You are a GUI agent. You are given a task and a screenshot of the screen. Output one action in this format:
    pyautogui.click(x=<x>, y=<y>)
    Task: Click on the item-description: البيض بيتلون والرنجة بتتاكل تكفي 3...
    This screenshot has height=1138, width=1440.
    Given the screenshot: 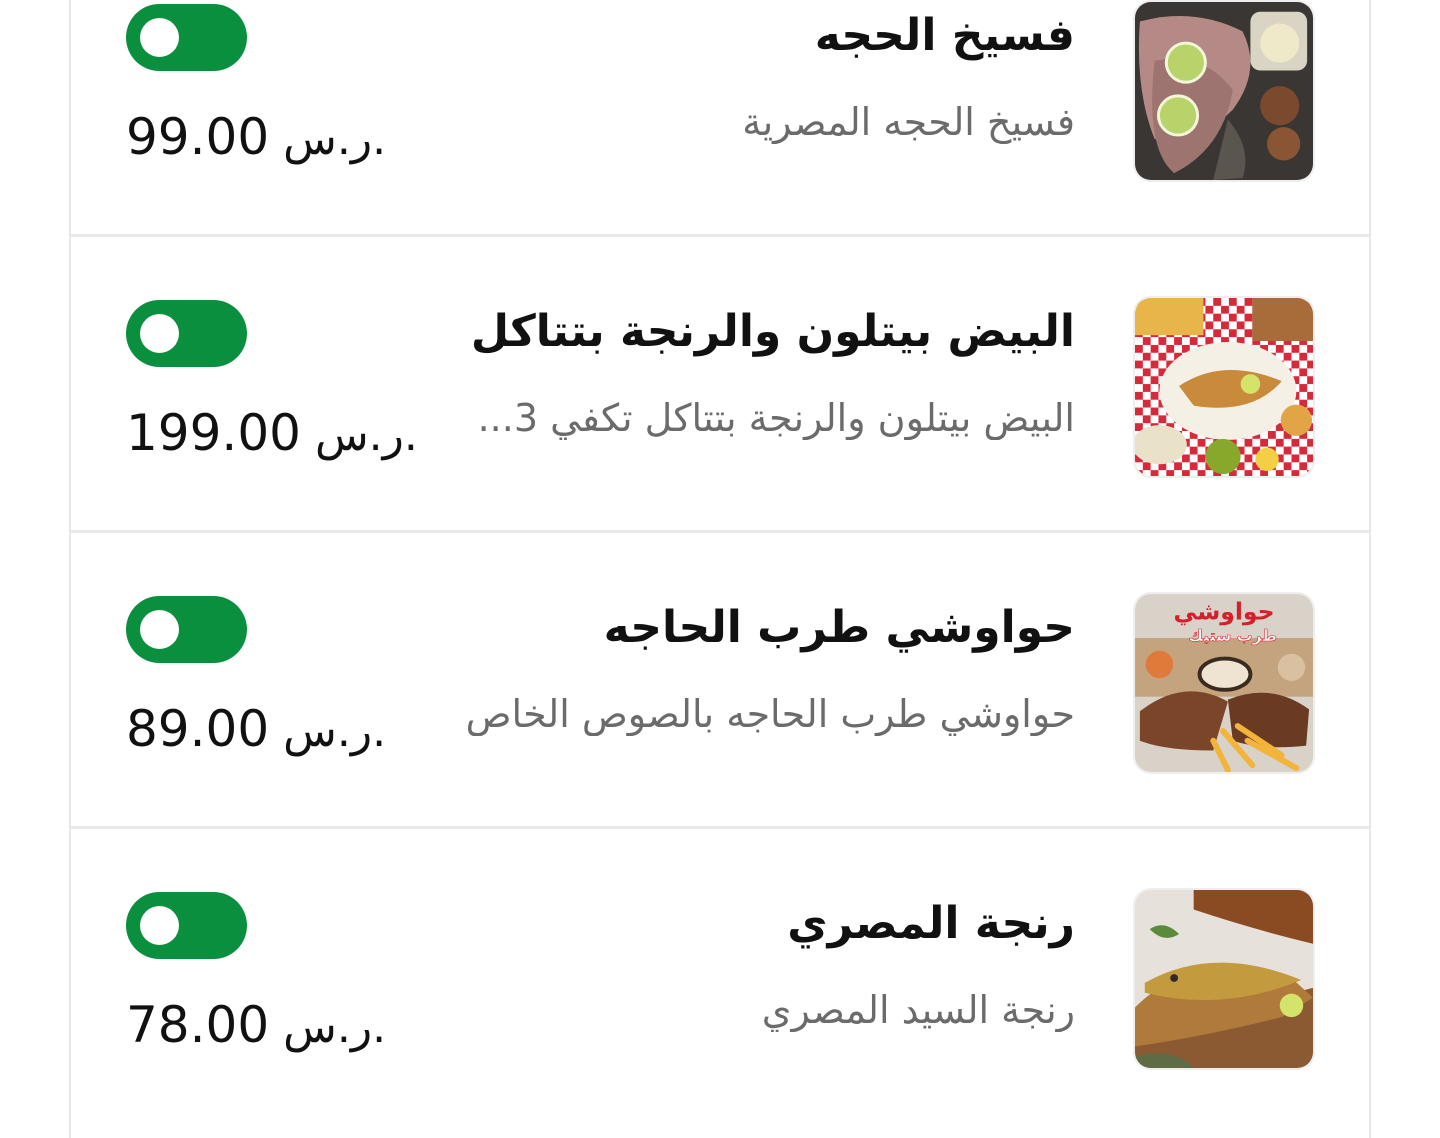 What is the action you would take?
    pyautogui.click(x=776, y=418)
    